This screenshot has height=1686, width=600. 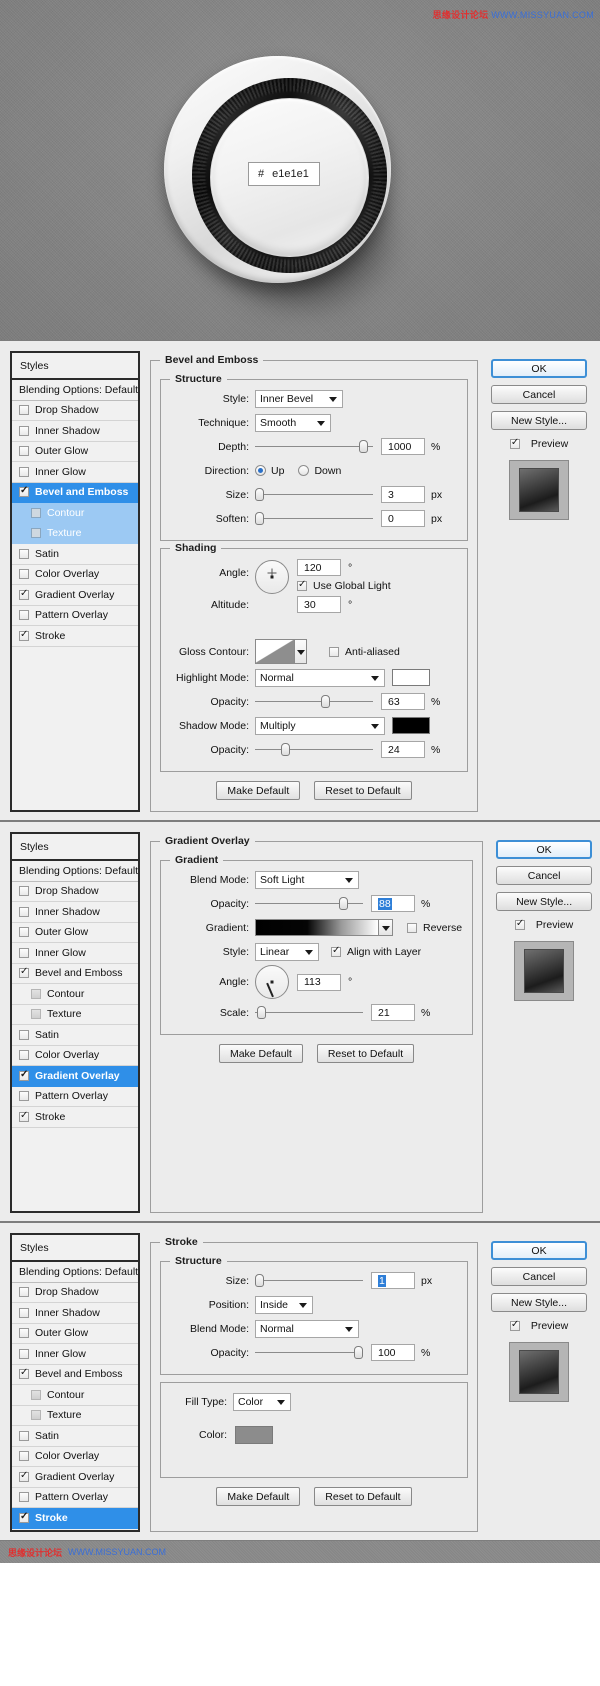 What do you see at coordinates (75, 1436) in the screenshot?
I see `sidebar-item-satin: Satin` at bounding box center [75, 1436].